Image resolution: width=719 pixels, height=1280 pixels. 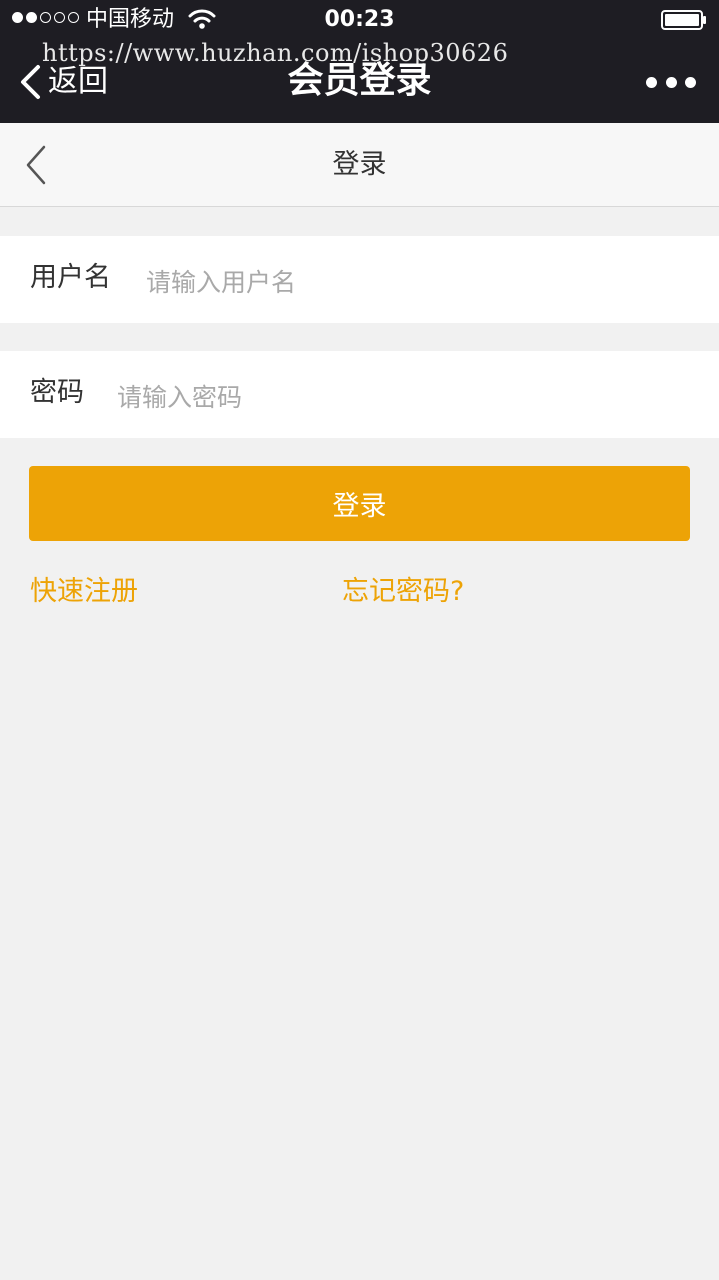 I want to click on more-dots-icon, so click(x=651, y=82).